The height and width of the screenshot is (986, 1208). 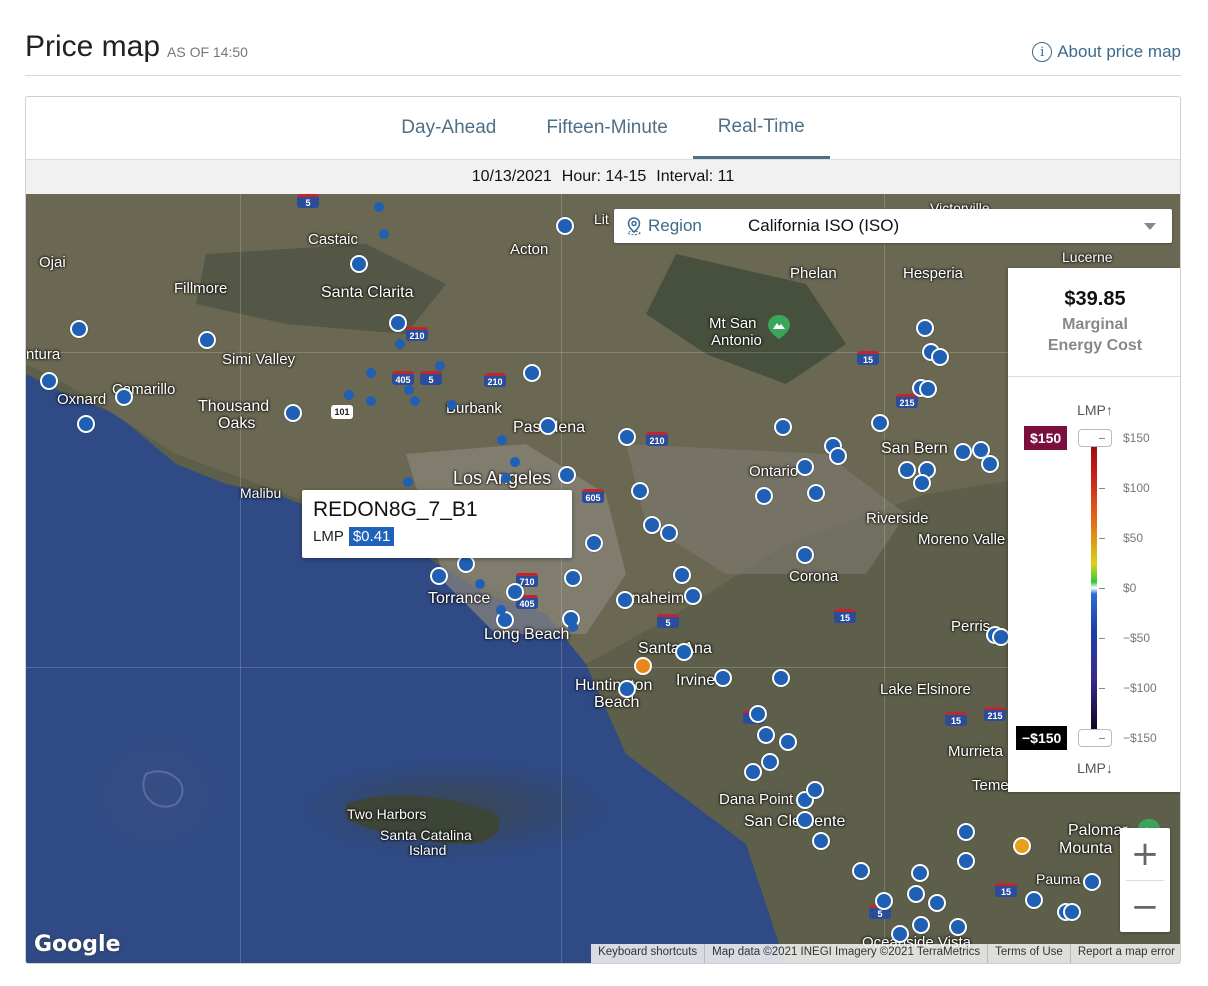 What do you see at coordinates (601, 219) in the screenshot?
I see `place-littlerock: Lit` at bounding box center [601, 219].